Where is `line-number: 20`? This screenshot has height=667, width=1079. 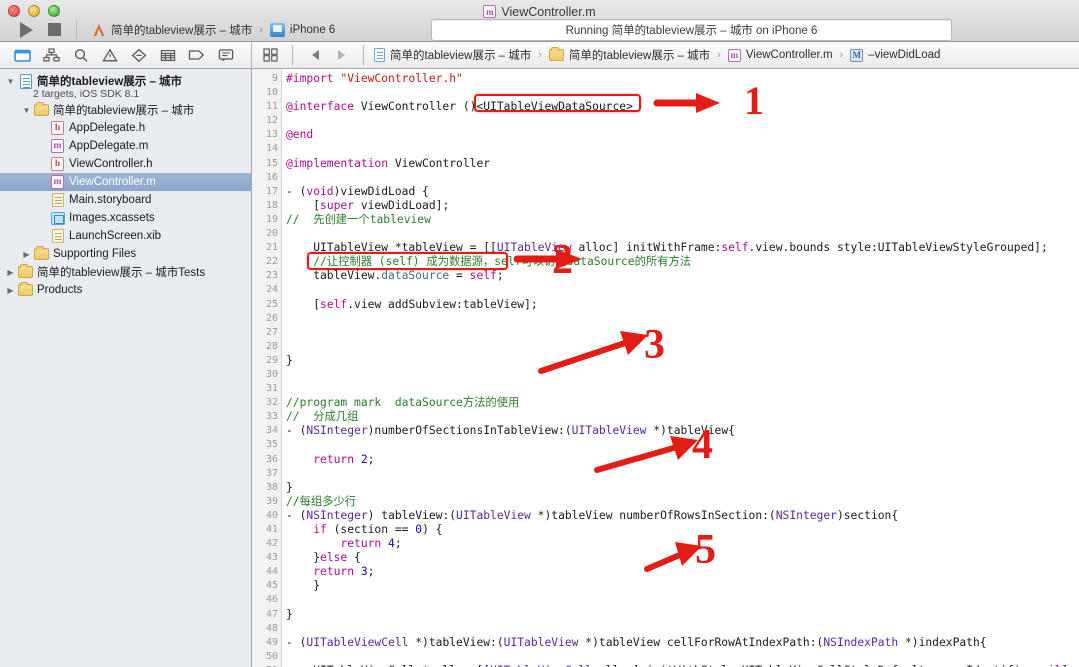
line-number: 20 is located at coordinates (271, 234).